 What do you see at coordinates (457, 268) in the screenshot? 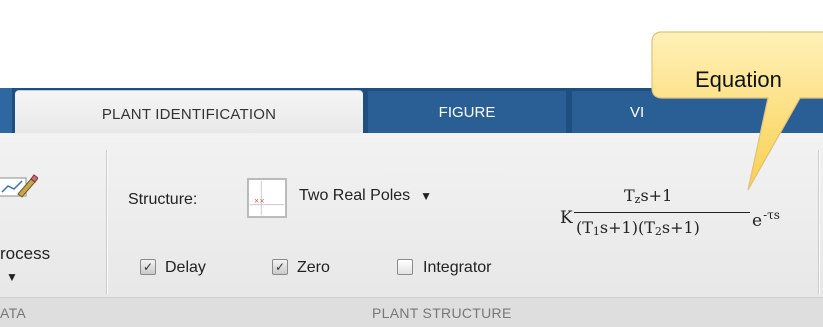
I see `integrator-checkbox-label: Integrator` at bounding box center [457, 268].